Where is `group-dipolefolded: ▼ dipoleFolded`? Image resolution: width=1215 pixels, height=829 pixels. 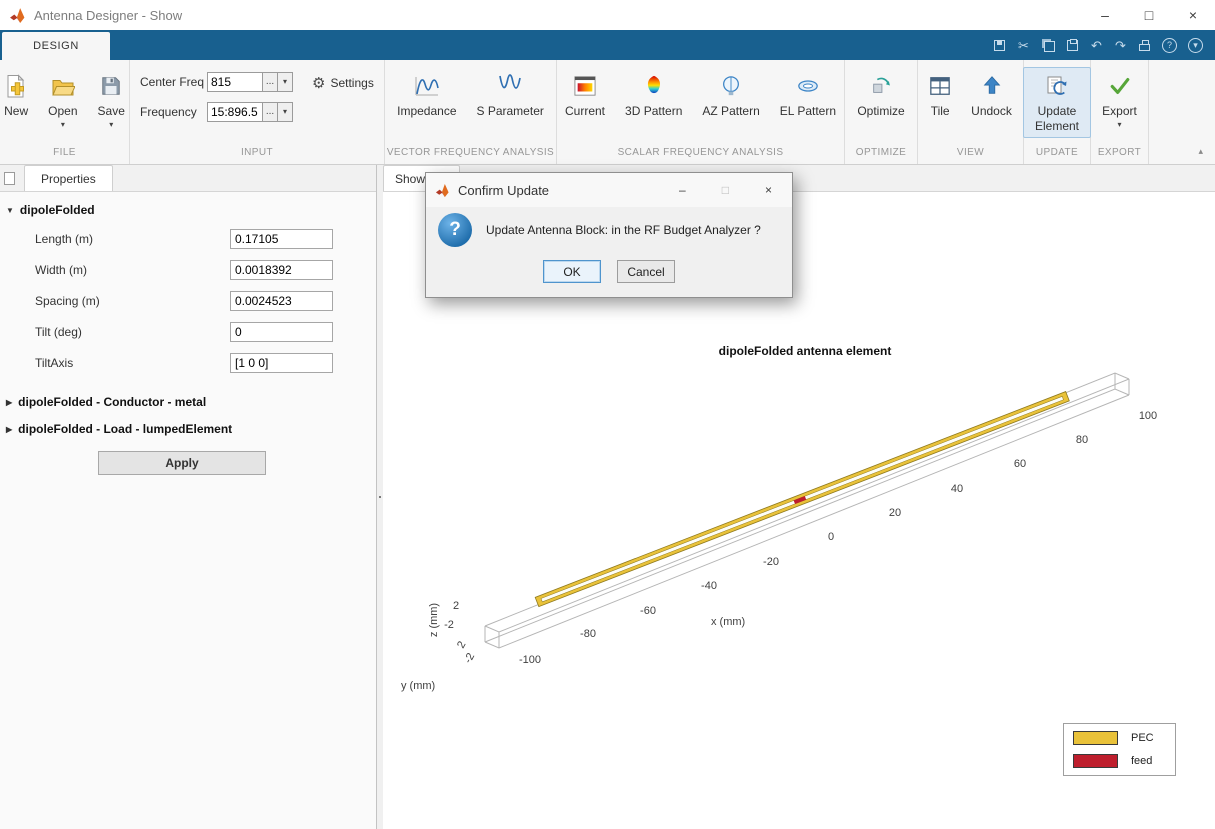 group-dipolefolded: ▼ dipoleFolded is located at coordinates (186, 210).